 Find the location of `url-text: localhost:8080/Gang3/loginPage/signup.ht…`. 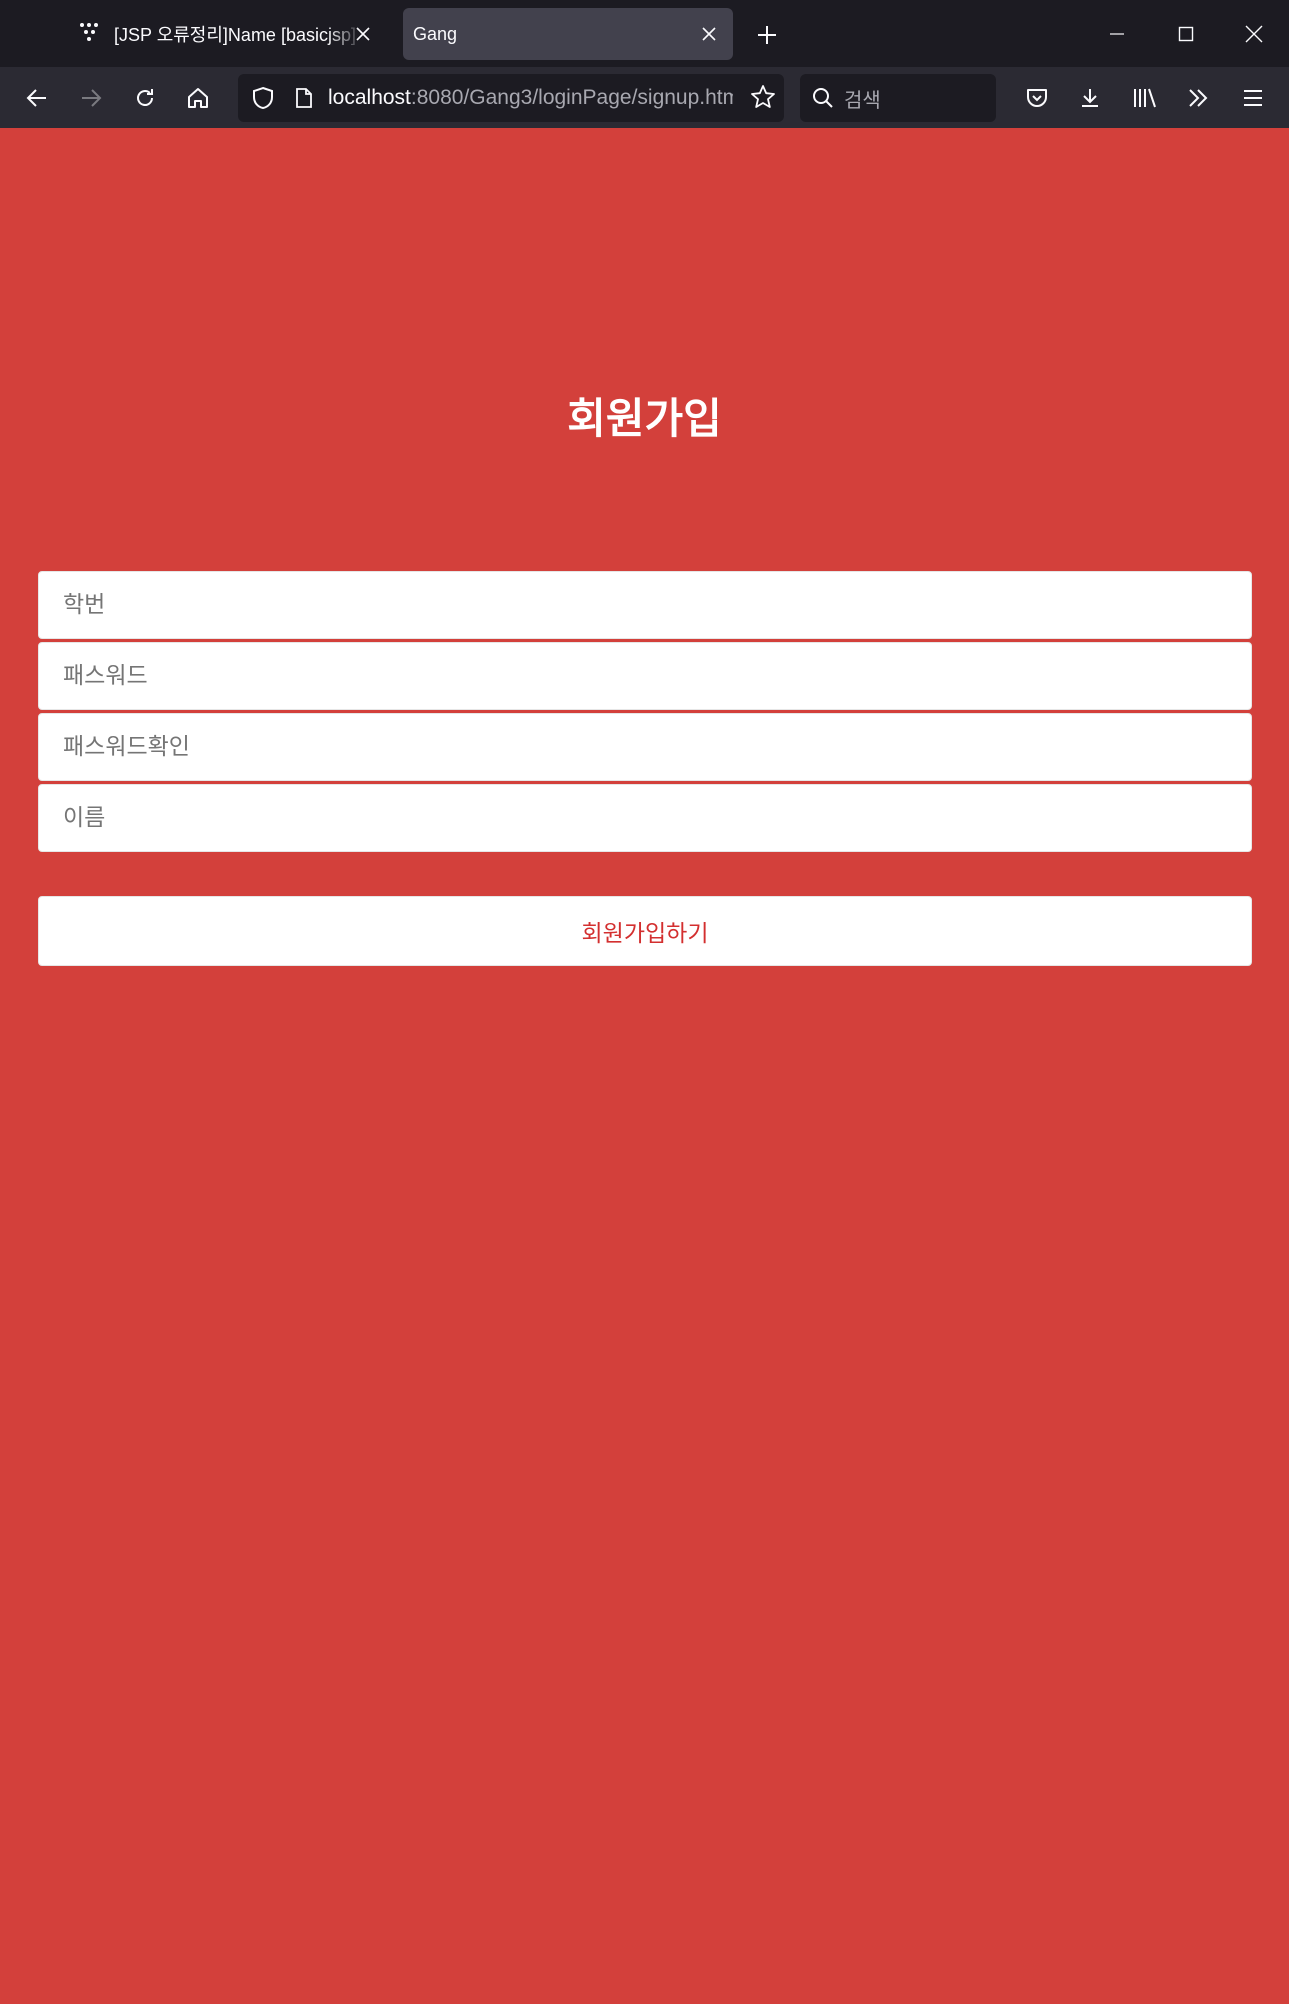

url-text: localhost:8080/Gang3/loginPage/signup.ht… is located at coordinates (530, 98).